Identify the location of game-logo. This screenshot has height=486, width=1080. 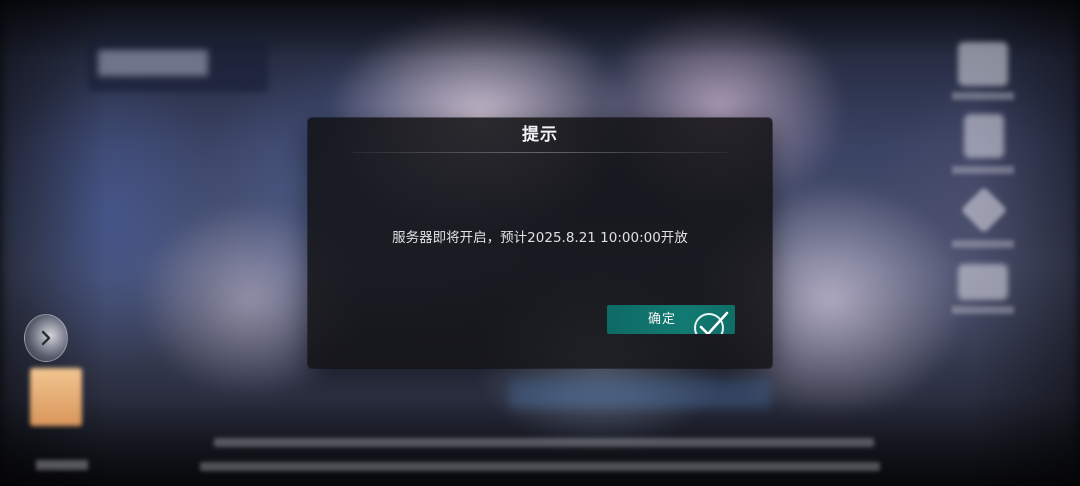
(178, 66).